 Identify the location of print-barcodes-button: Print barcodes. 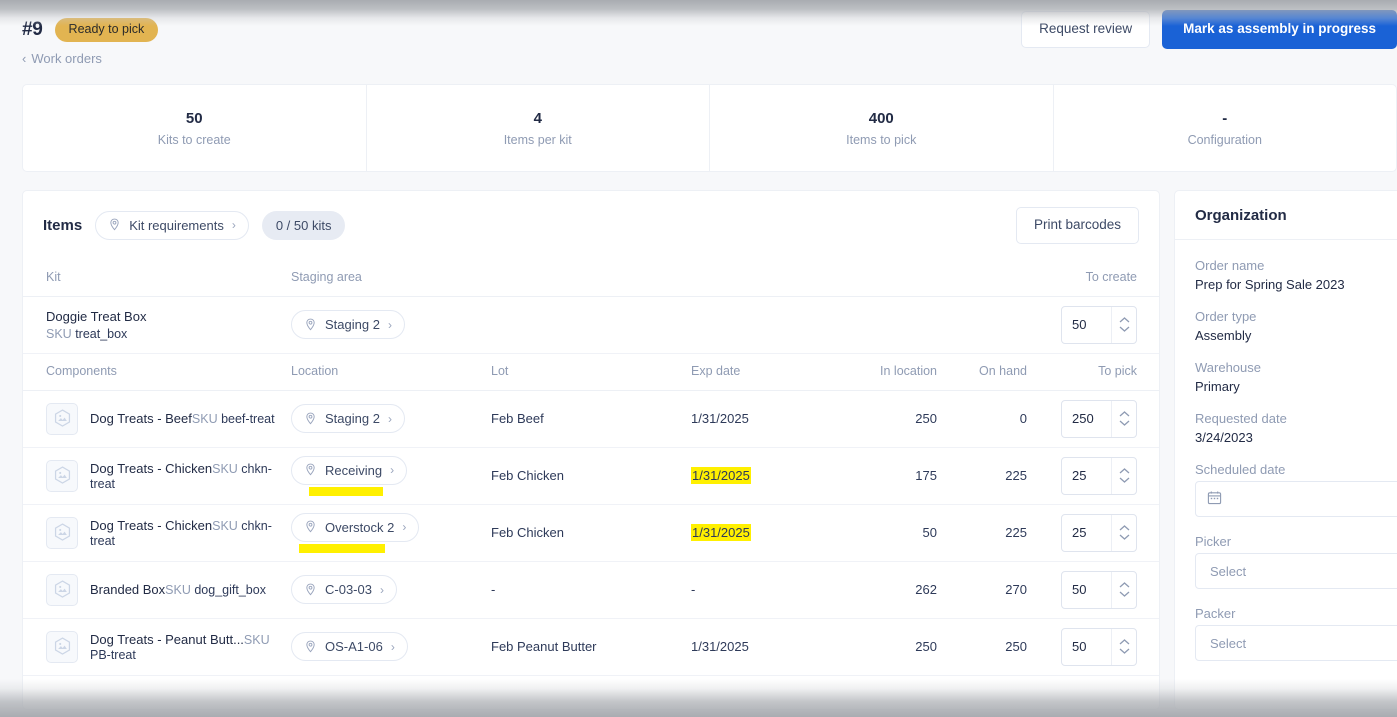
(1077, 225).